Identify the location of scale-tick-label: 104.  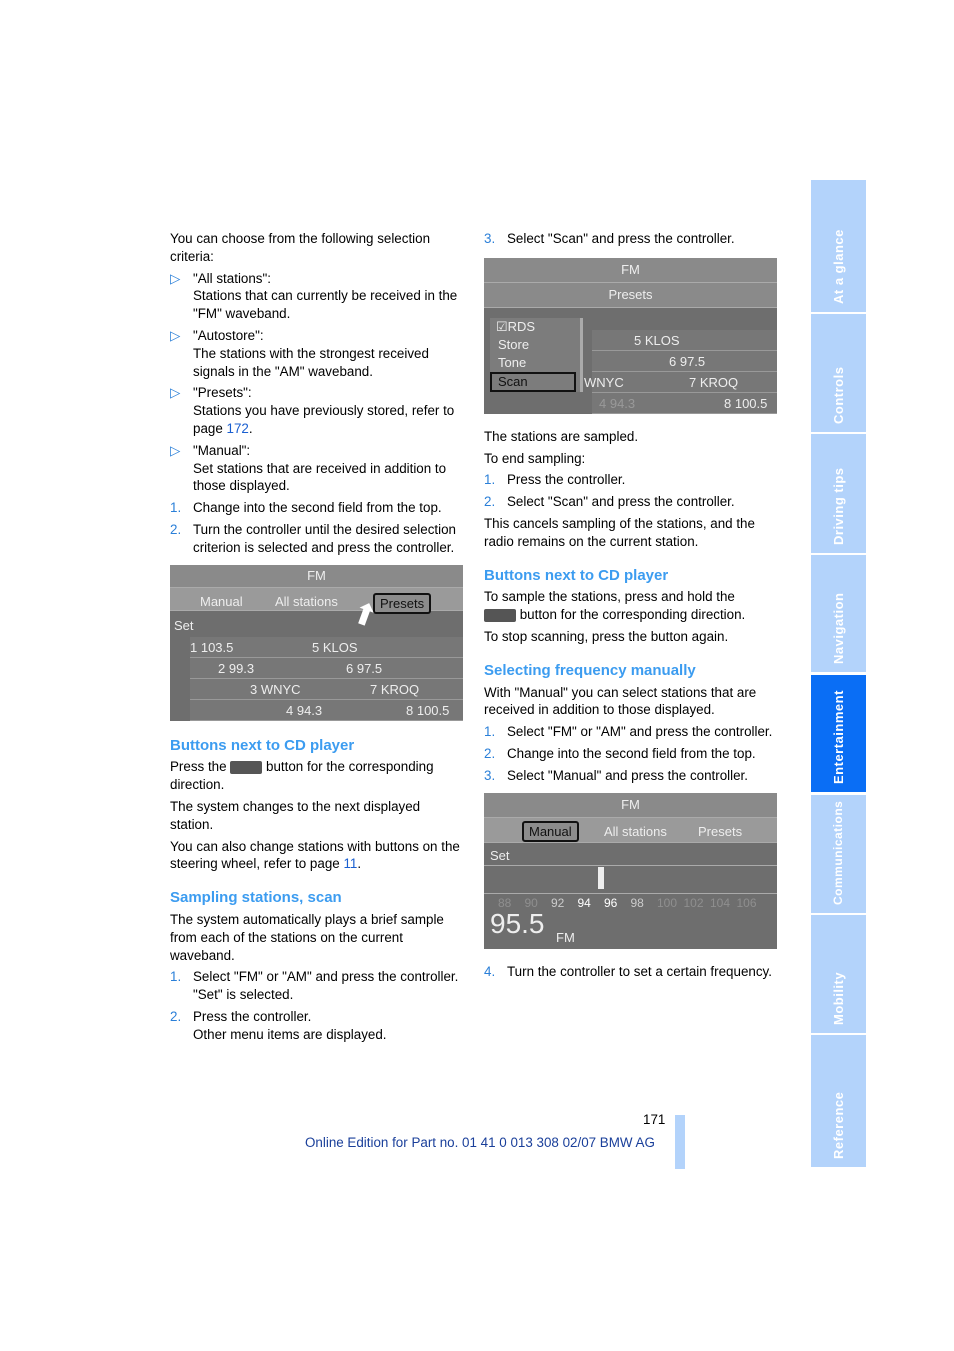
(720, 902).